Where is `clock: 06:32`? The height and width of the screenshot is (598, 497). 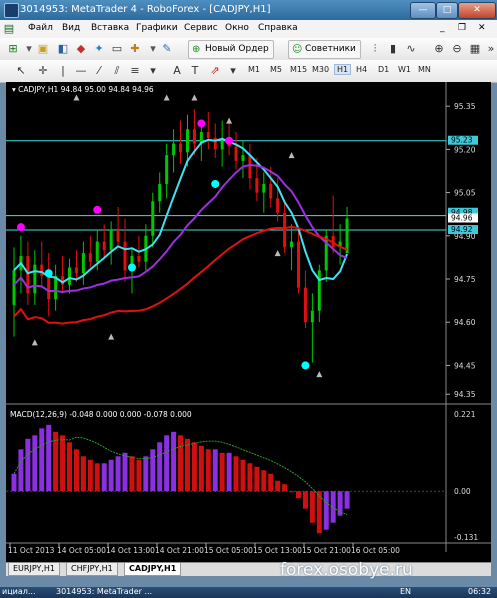
clock: 06:32 is located at coordinates (480, 591).